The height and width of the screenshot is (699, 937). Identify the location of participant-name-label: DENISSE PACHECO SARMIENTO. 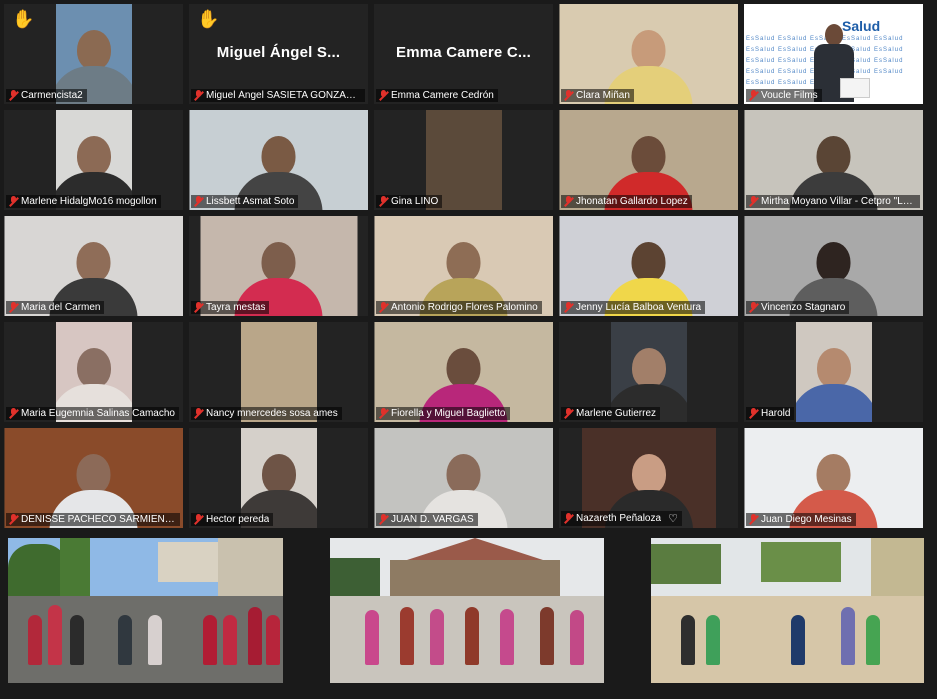
(93, 519).